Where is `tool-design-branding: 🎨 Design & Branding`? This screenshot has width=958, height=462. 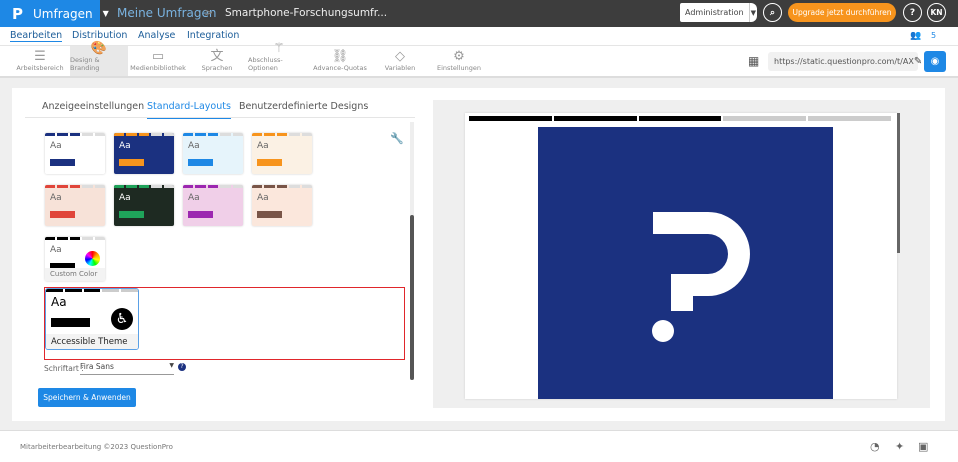 tool-design-branding: 🎨 Design & Branding is located at coordinates (99, 59).